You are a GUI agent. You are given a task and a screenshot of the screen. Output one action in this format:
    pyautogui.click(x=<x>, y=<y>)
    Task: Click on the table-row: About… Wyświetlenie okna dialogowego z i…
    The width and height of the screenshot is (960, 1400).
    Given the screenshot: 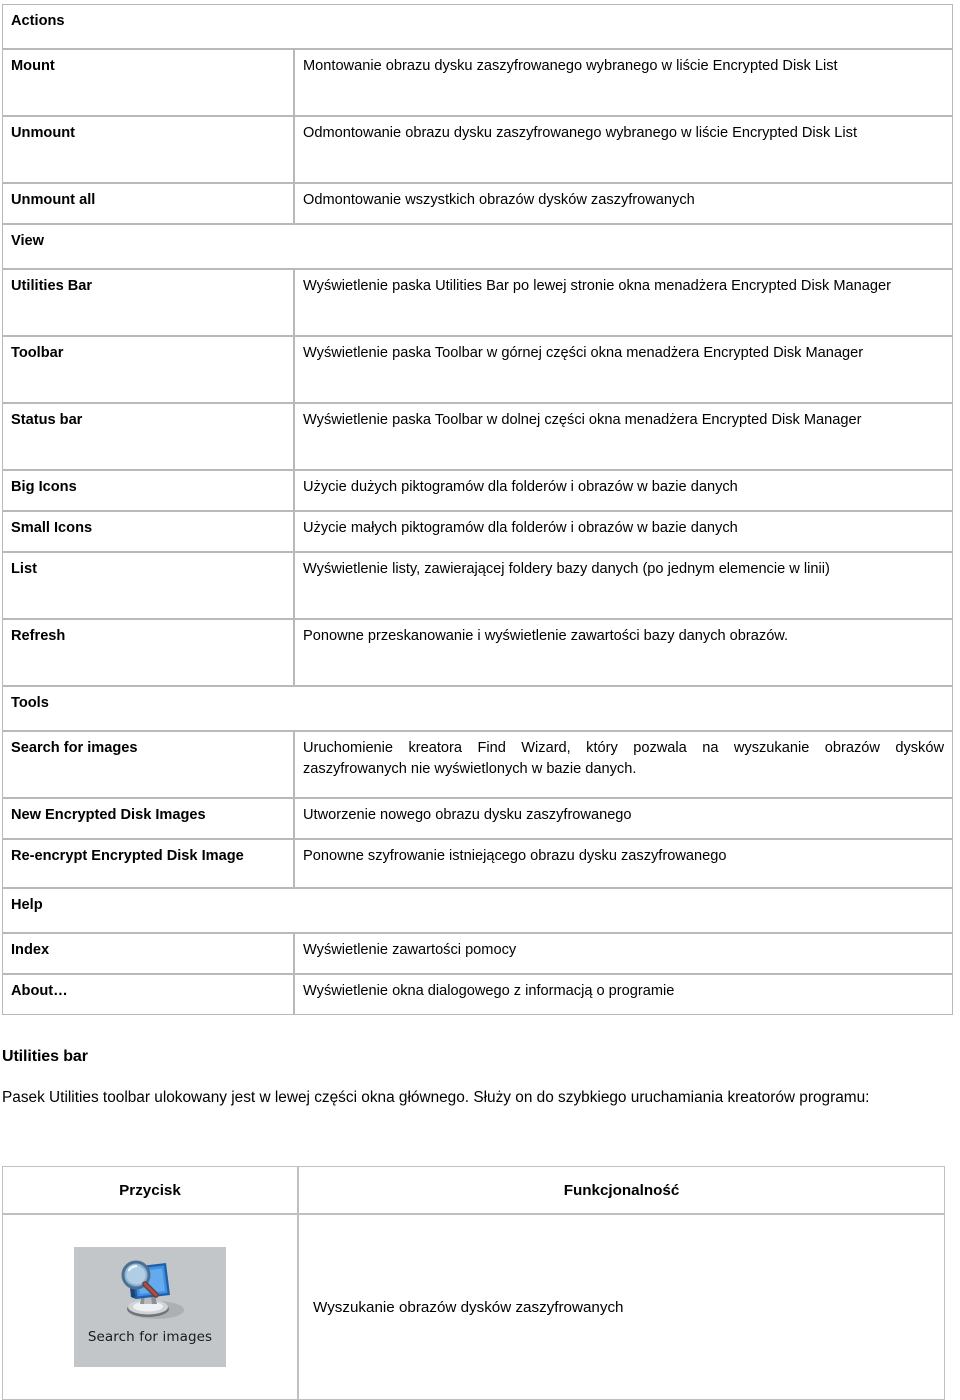 What is the action you would take?
    pyautogui.click(x=478, y=994)
    